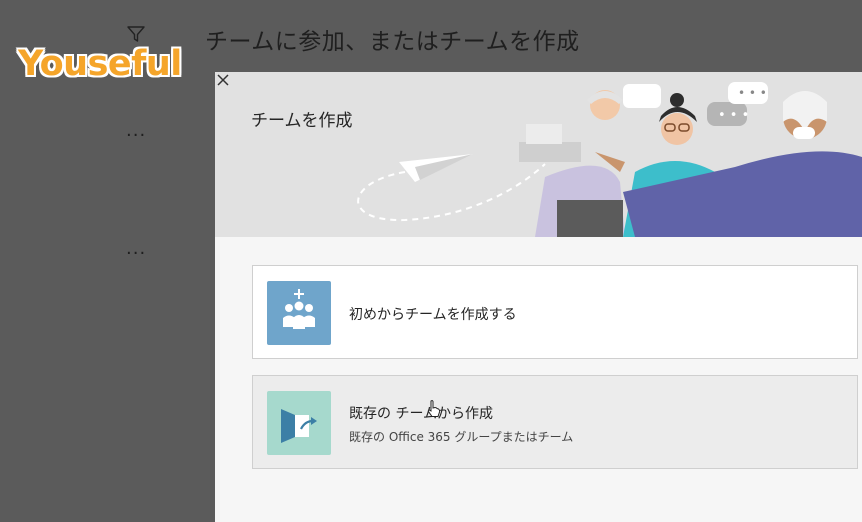 This screenshot has height=522, width=862. Describe the element at coordinates (421, 414) in the screenshot. I see `create-from-existing-label: 既存の チームから作成` at that location.